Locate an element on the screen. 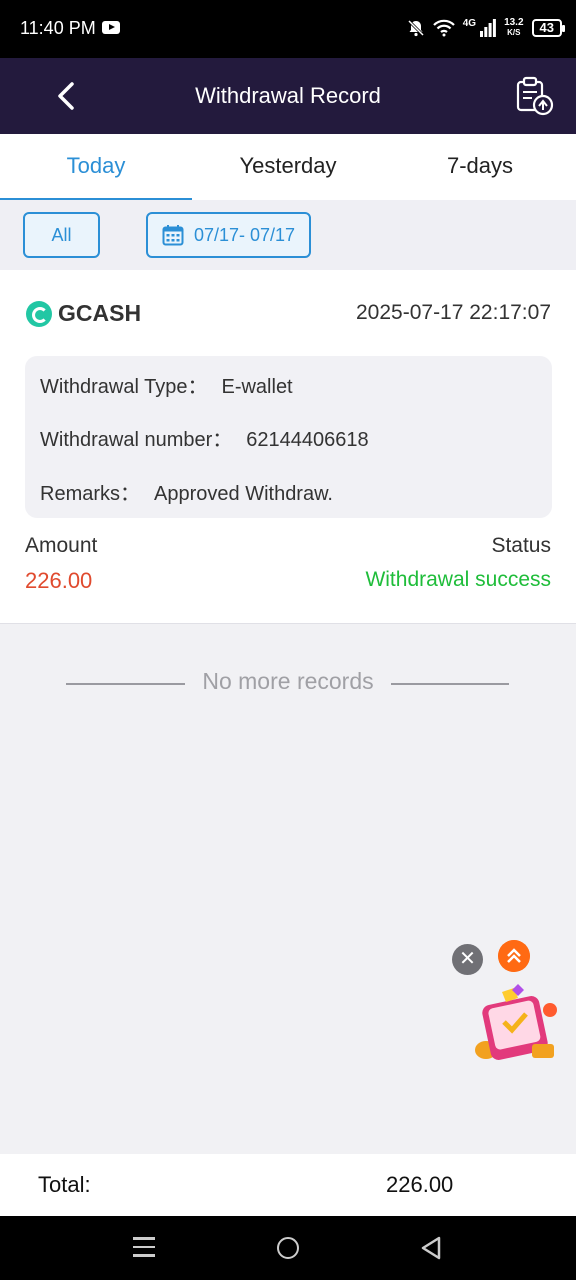 The height and width of the screenshot is (1280, 576). total-bar: Total: 226.00 is located at coordinates (288, 1185).